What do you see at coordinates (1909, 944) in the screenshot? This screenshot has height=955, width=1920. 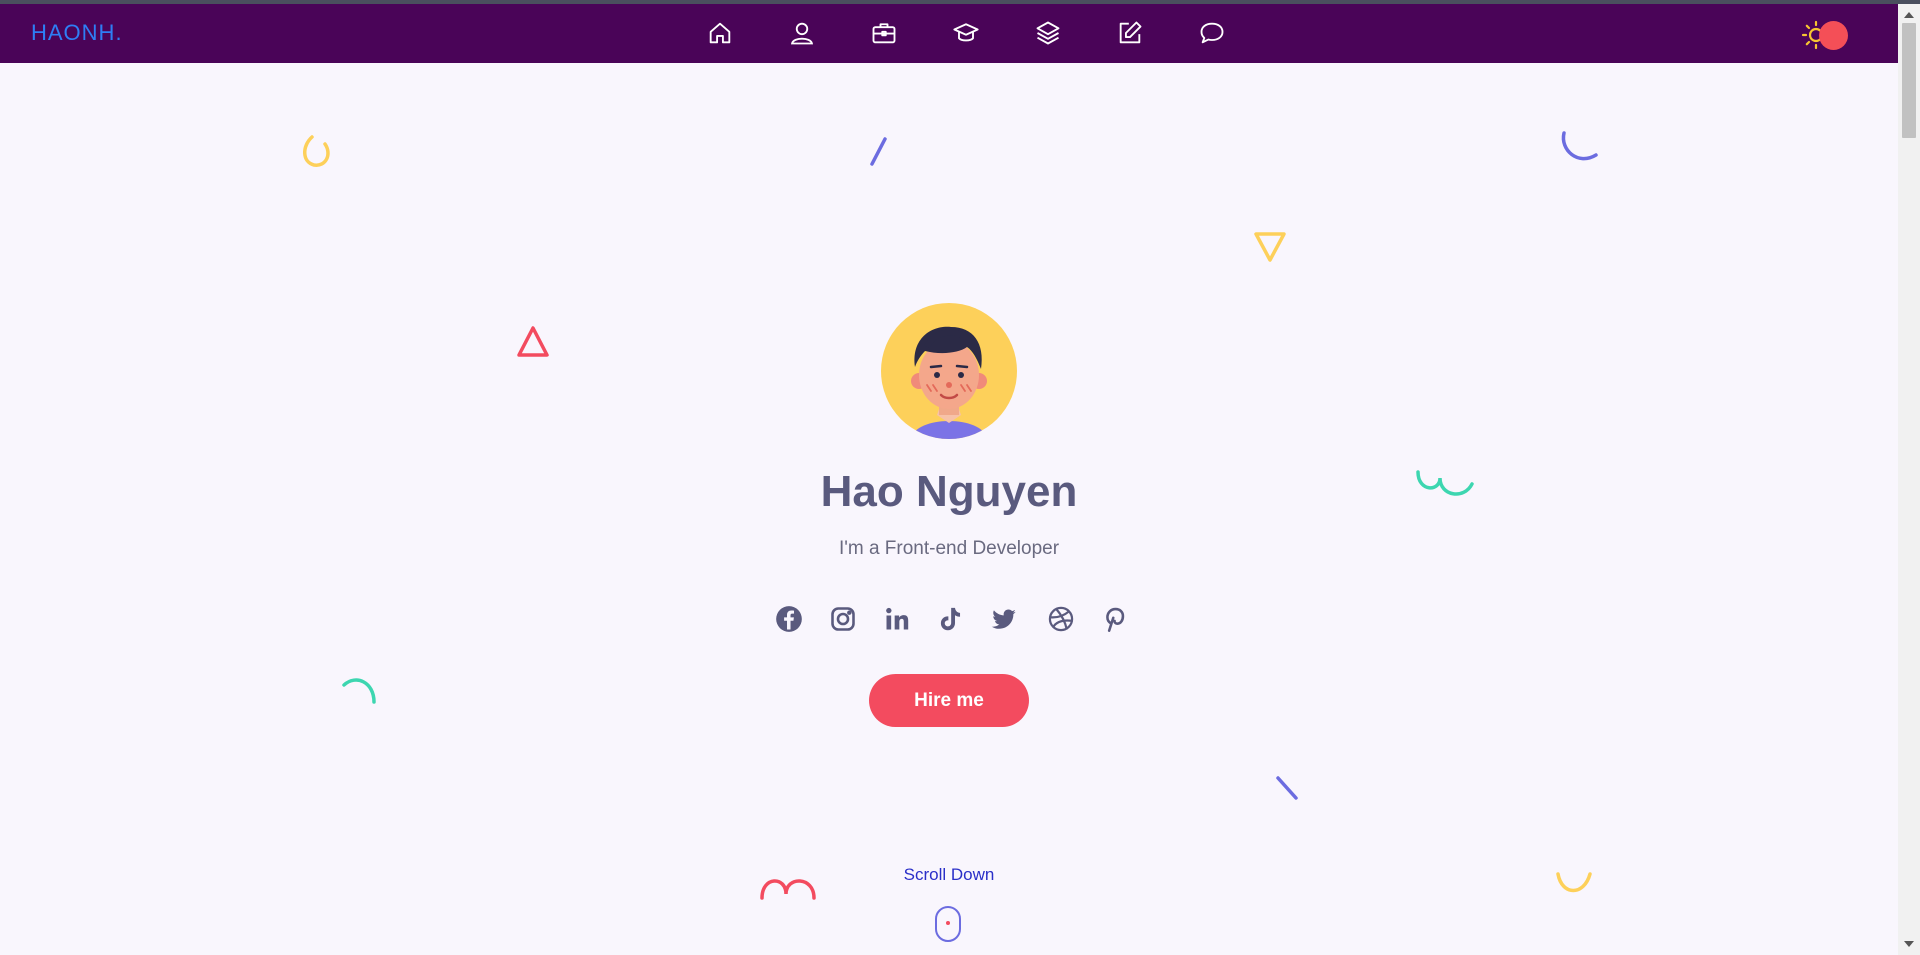 I see `scroll-down-arrow-icon` at bounding box center [1909, 944].